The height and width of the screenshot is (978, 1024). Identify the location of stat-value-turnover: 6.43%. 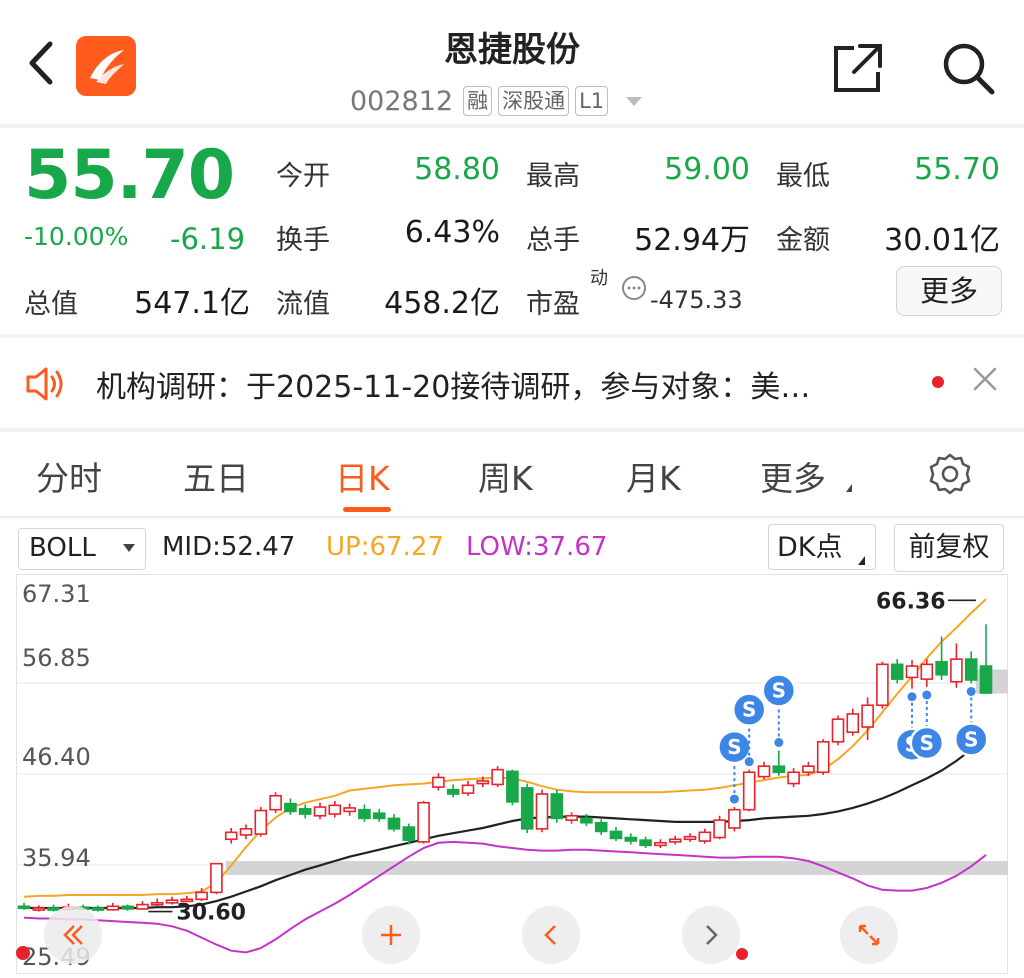
(452, 232).